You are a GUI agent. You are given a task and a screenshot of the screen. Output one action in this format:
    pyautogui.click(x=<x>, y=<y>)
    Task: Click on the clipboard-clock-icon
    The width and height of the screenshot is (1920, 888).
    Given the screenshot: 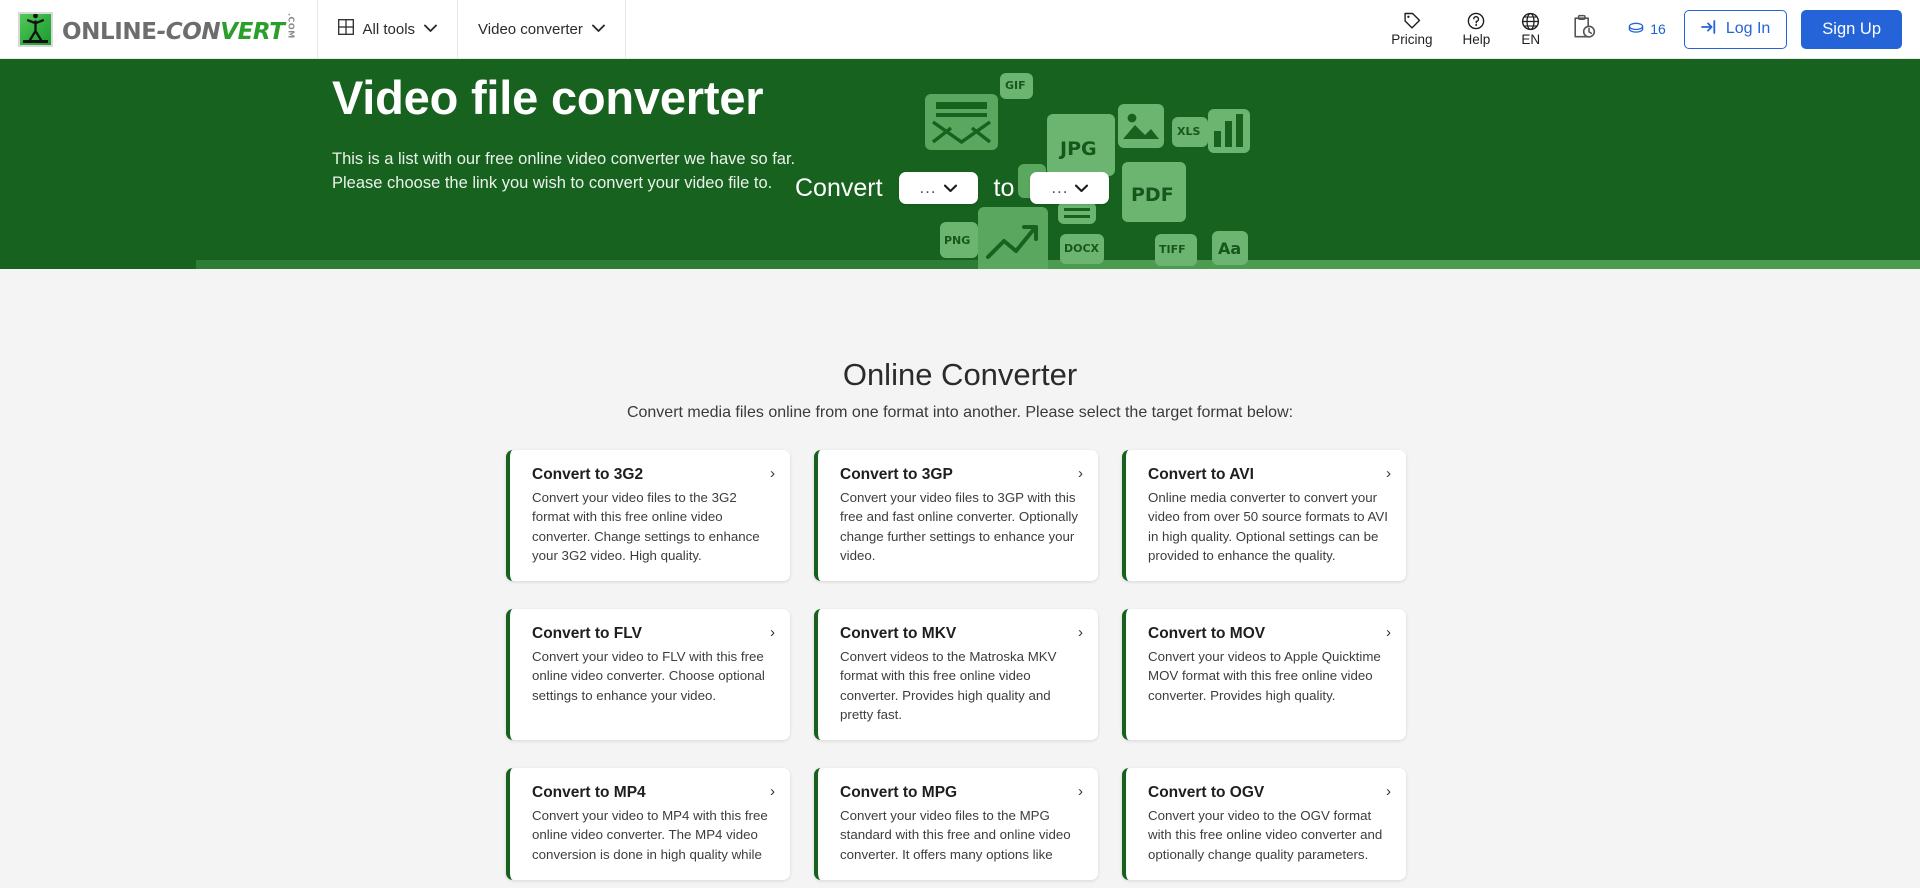 What is the action you would take?
    pyautogui.click(x=1584, y=29)
    